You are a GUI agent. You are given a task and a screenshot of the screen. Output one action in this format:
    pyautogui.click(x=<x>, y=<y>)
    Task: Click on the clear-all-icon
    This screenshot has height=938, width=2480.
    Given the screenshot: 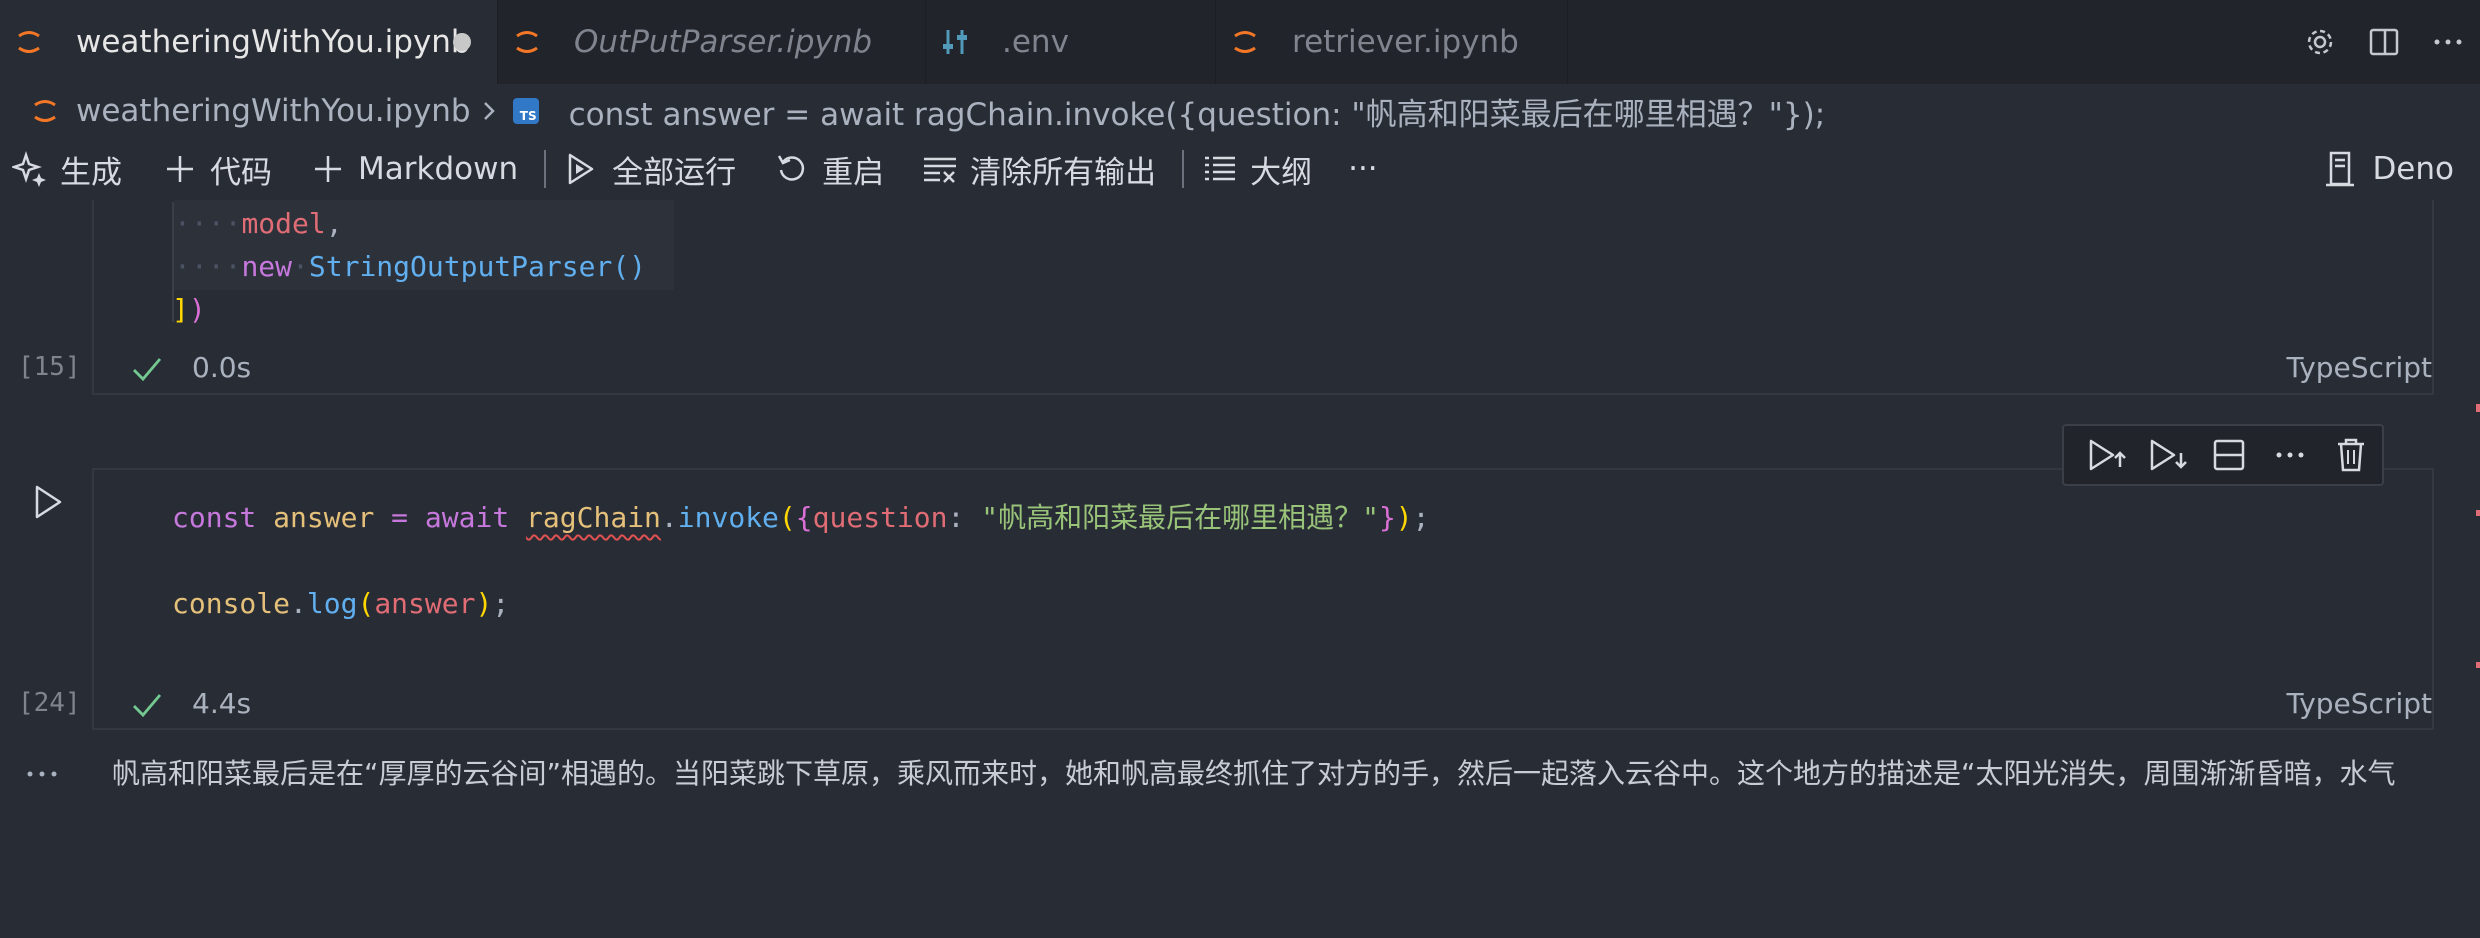 What is the action you would take?
    pyautogui.click(x=940, y=169)
    